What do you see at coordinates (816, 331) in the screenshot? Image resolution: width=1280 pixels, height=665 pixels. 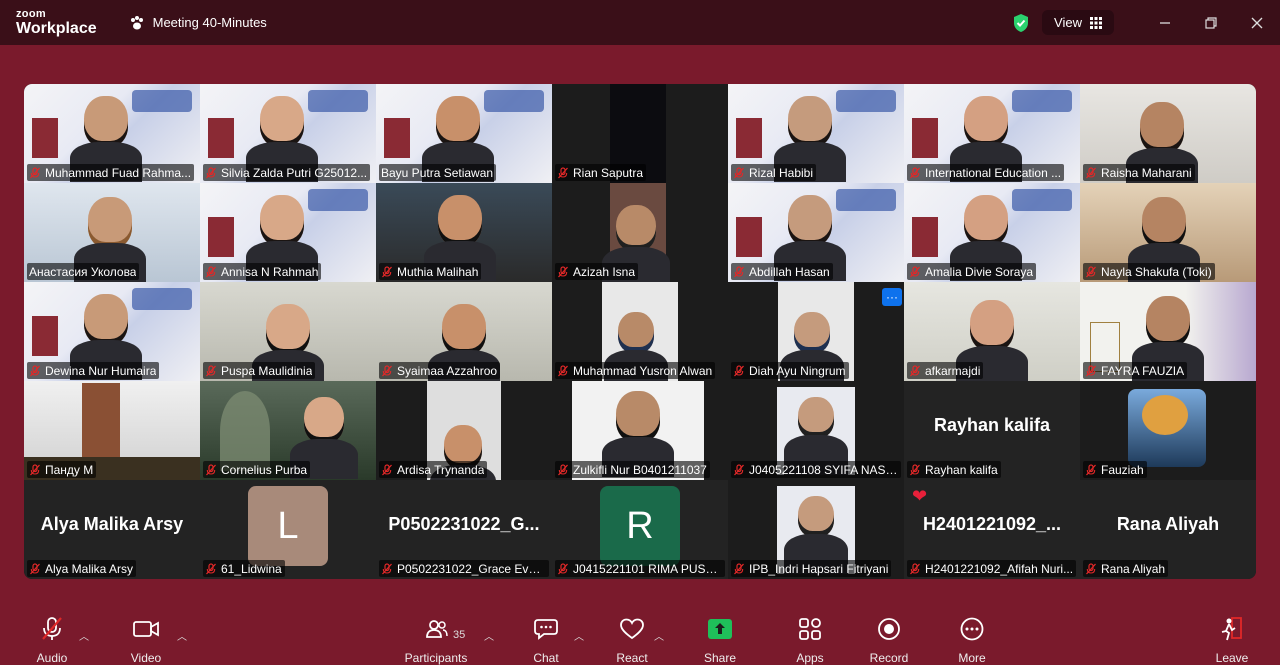 I see `participant-tile: ··· Diah Ayu Ningrum` at bounding box center [816, 331].